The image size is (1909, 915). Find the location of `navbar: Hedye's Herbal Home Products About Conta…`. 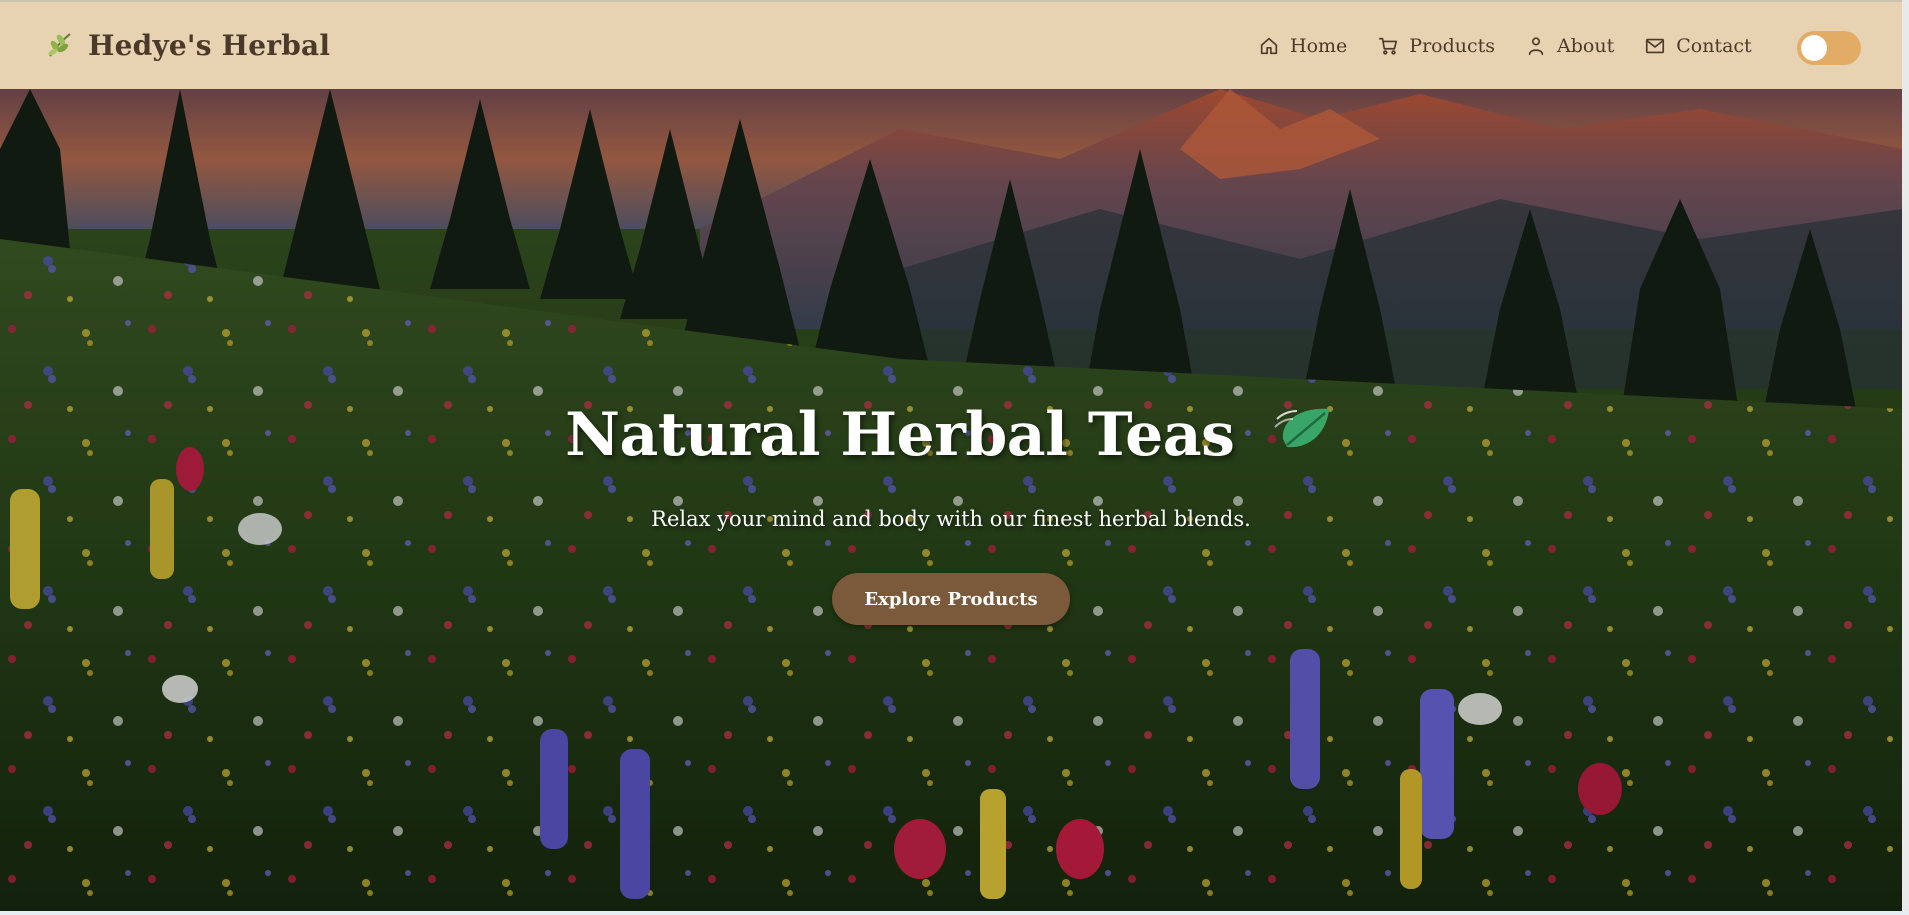

navbar: Hedye's Herbal Home Products About Conta… is located at coordinates (951, 44).